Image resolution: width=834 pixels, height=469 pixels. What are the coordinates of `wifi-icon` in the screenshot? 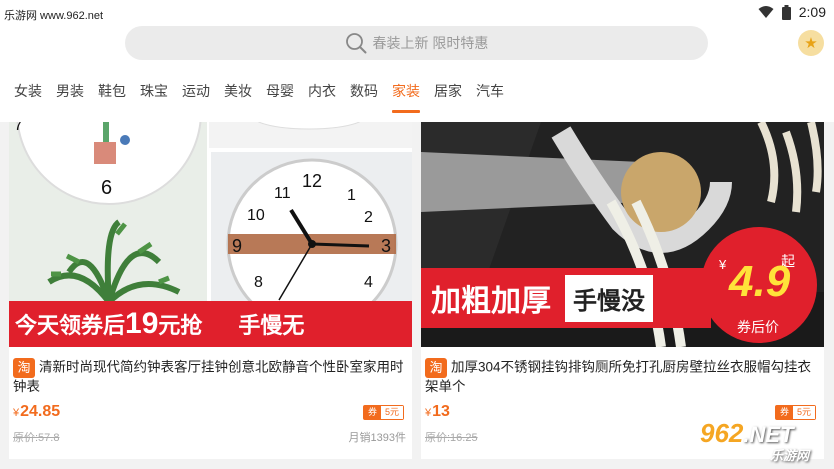 It's located at (766, 12).